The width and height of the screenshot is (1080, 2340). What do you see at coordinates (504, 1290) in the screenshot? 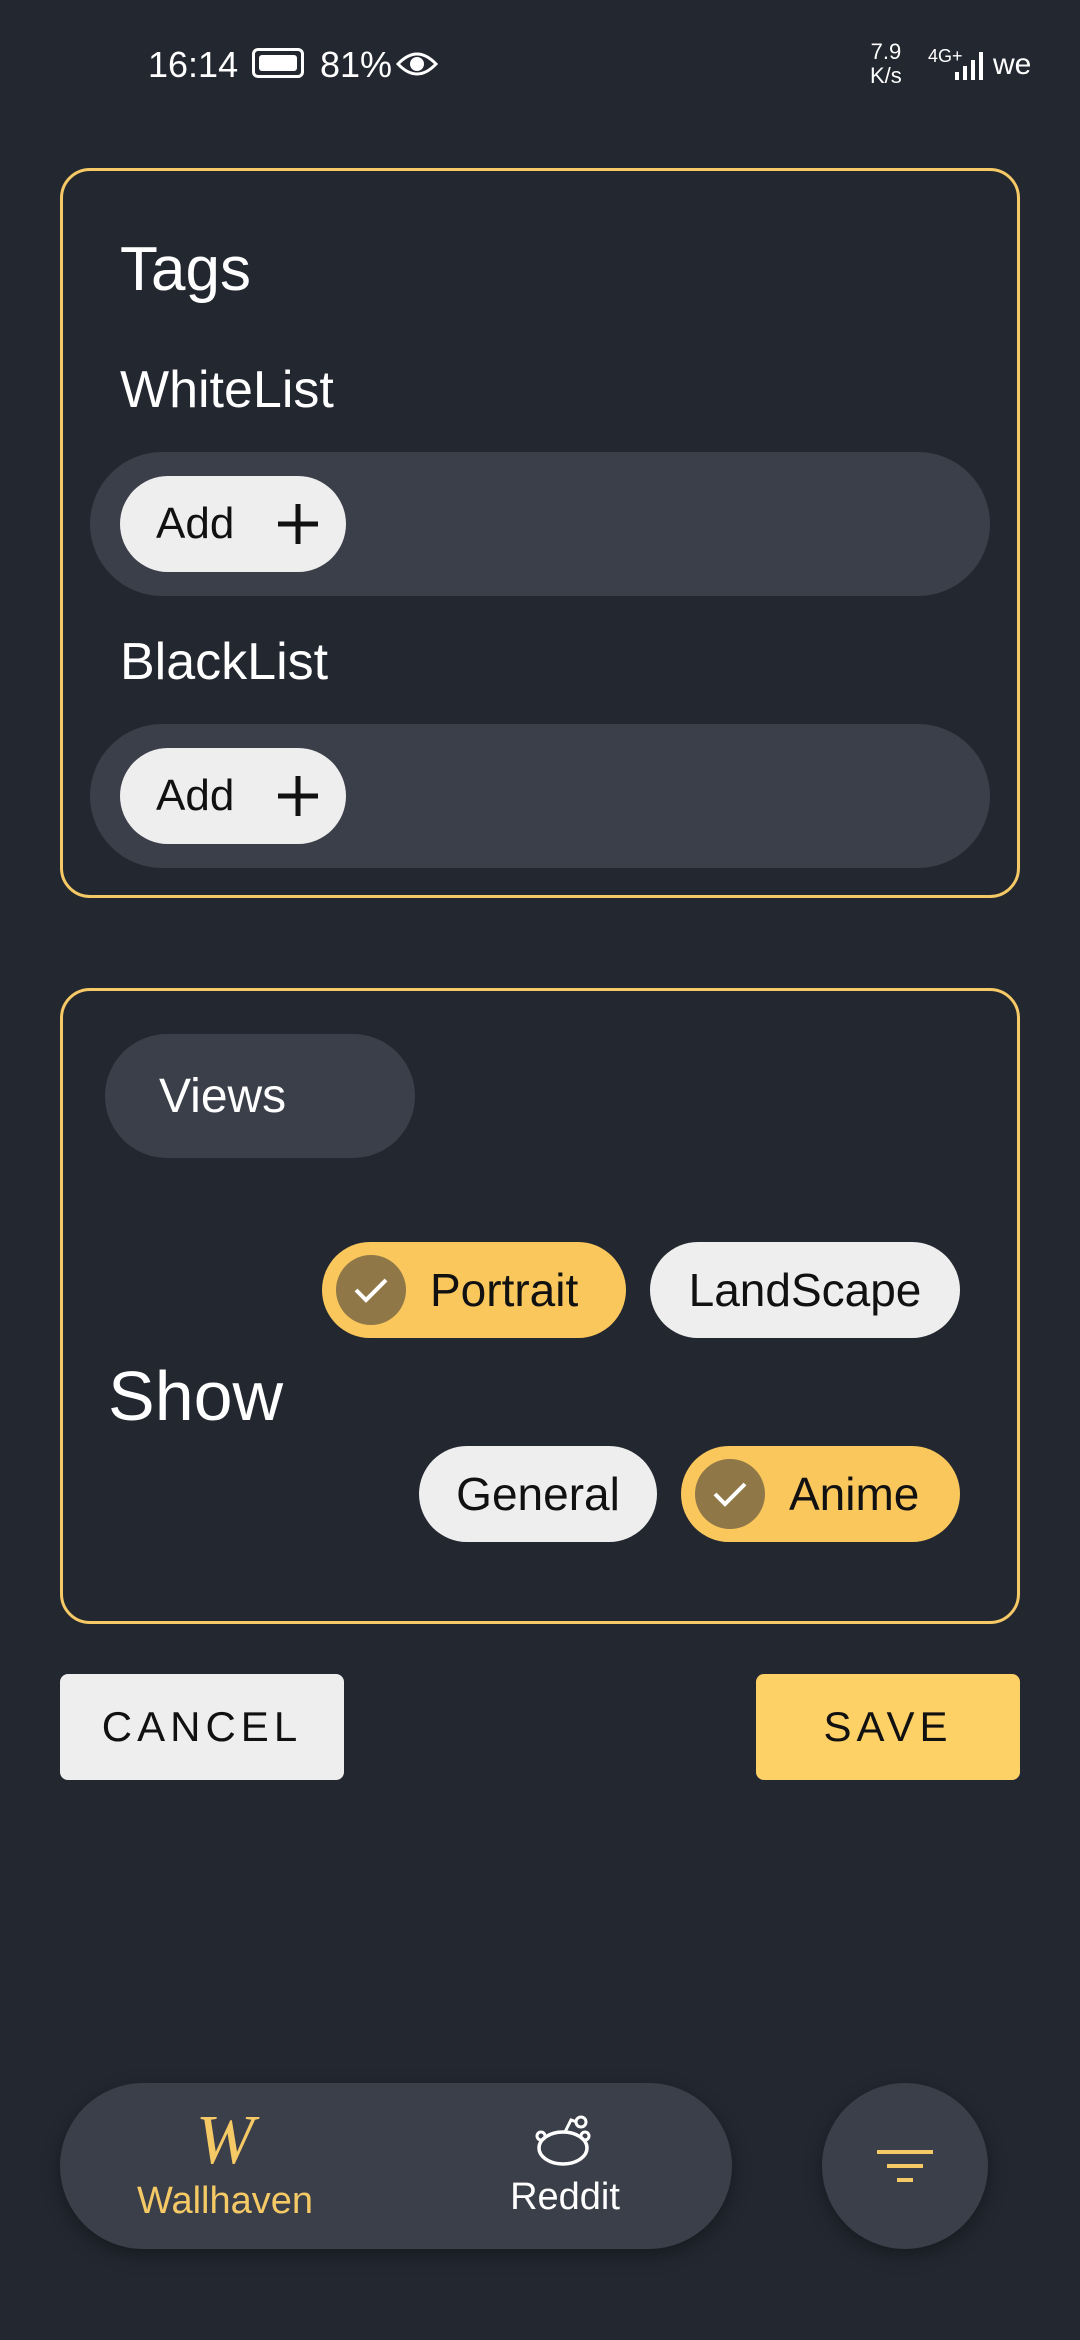
I see `portrait-label: Portrait` at bounding box center [504, 1290].